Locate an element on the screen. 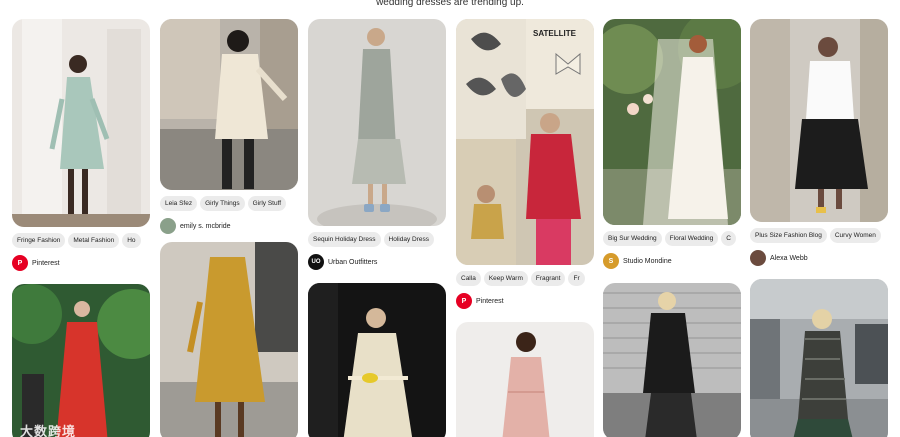 This screenshot has height=437, width=900. tag-chip: Ho is located at coordinates (131, 240).